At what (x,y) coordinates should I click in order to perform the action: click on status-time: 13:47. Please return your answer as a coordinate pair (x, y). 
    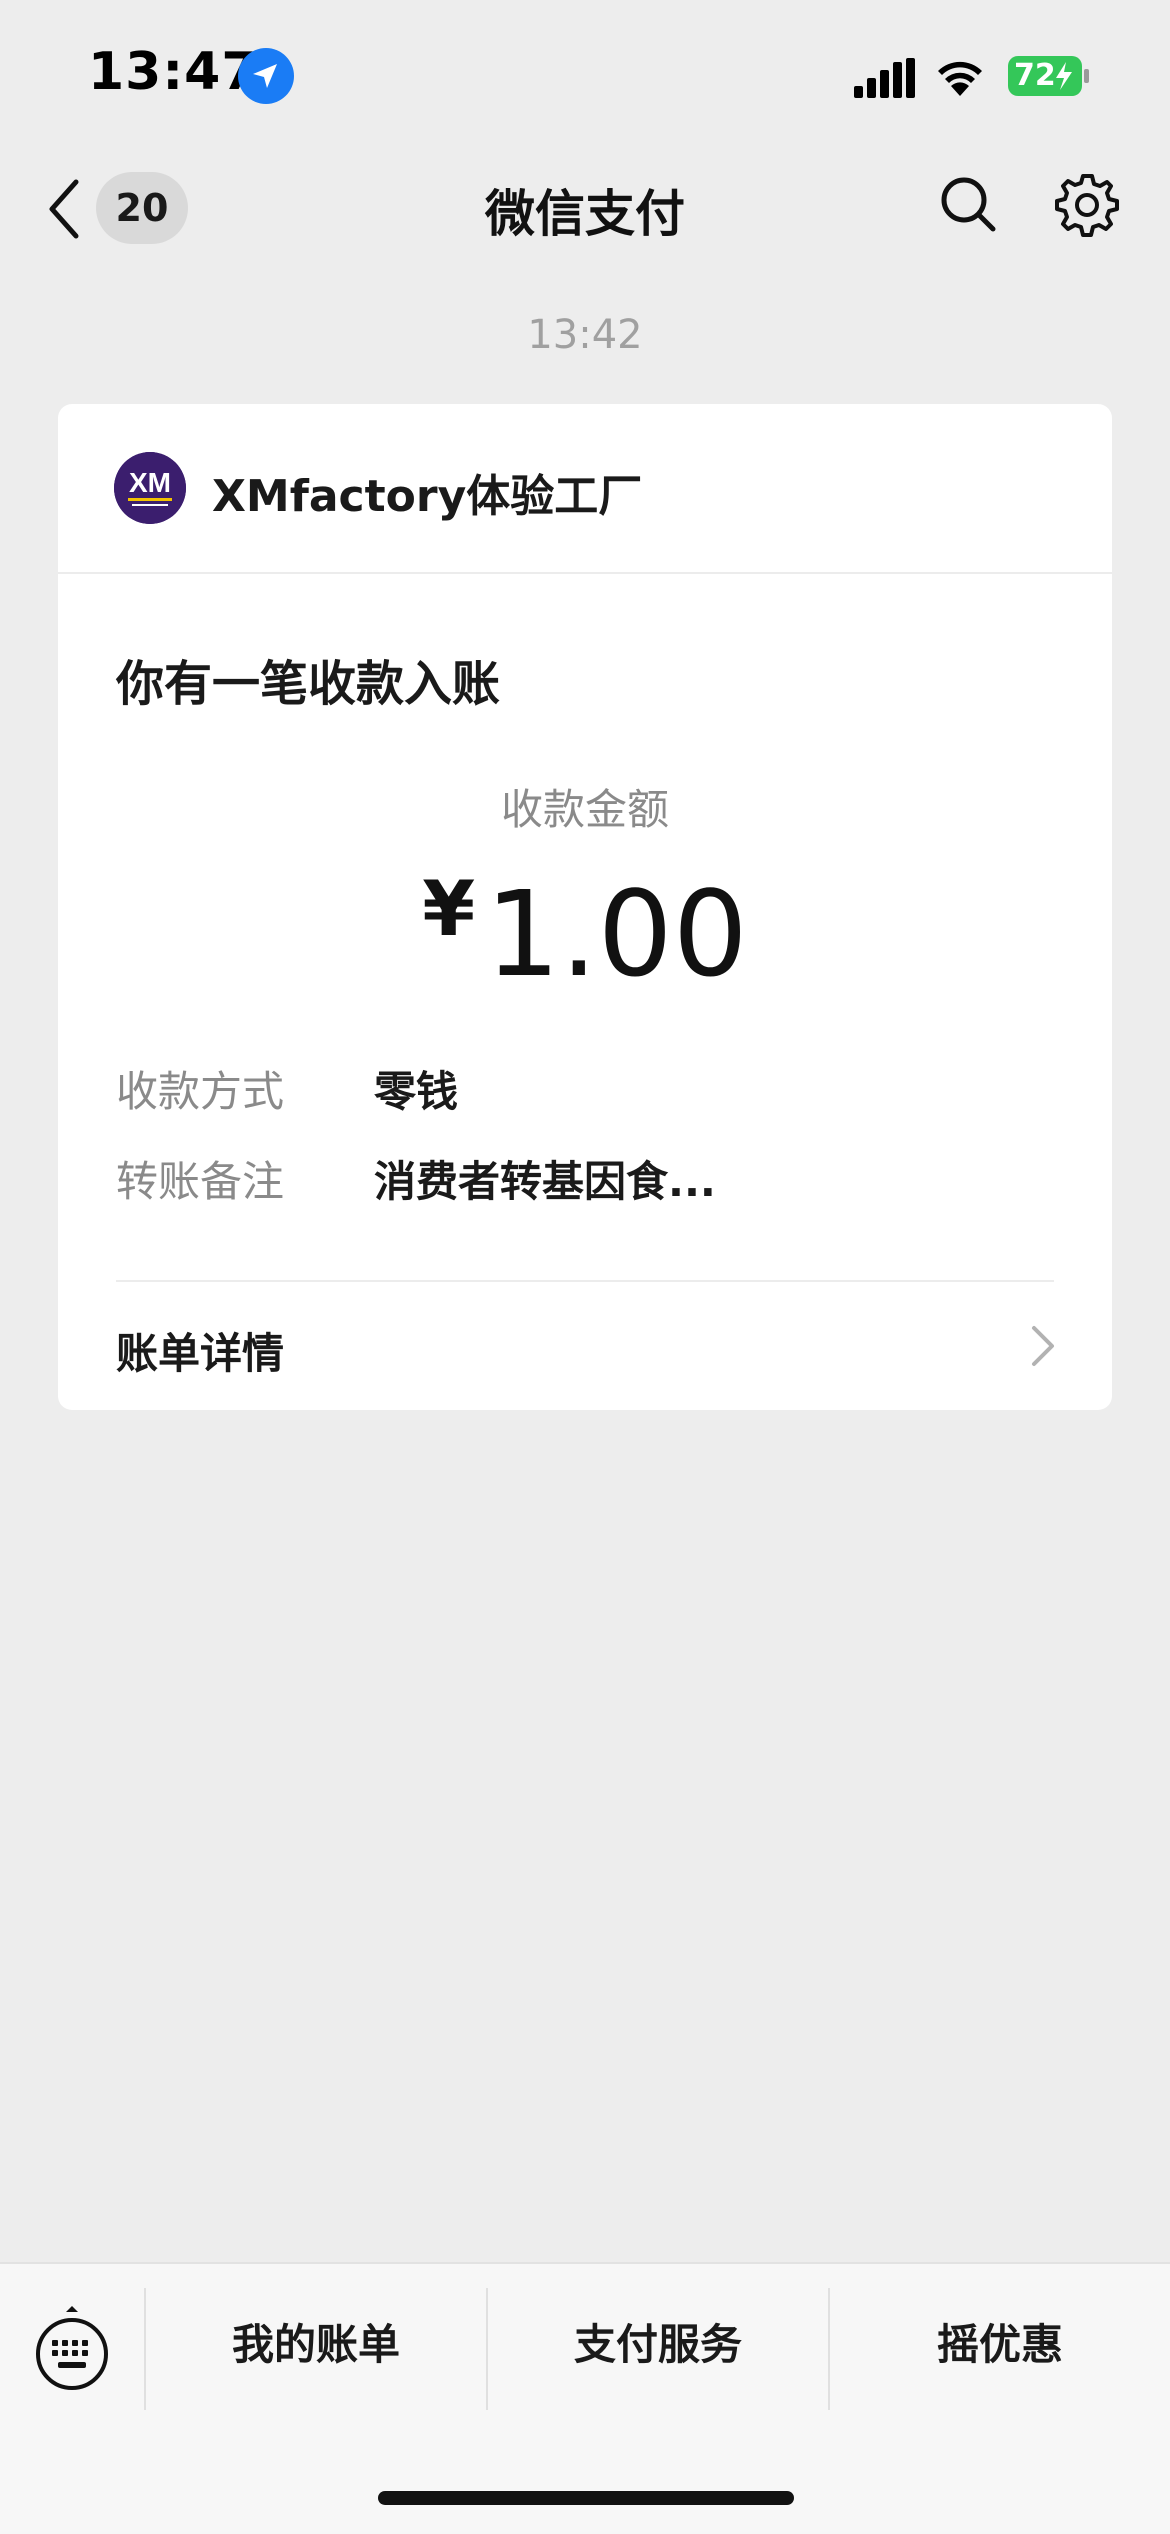
    Looking at the image, I should click on (173, 72).